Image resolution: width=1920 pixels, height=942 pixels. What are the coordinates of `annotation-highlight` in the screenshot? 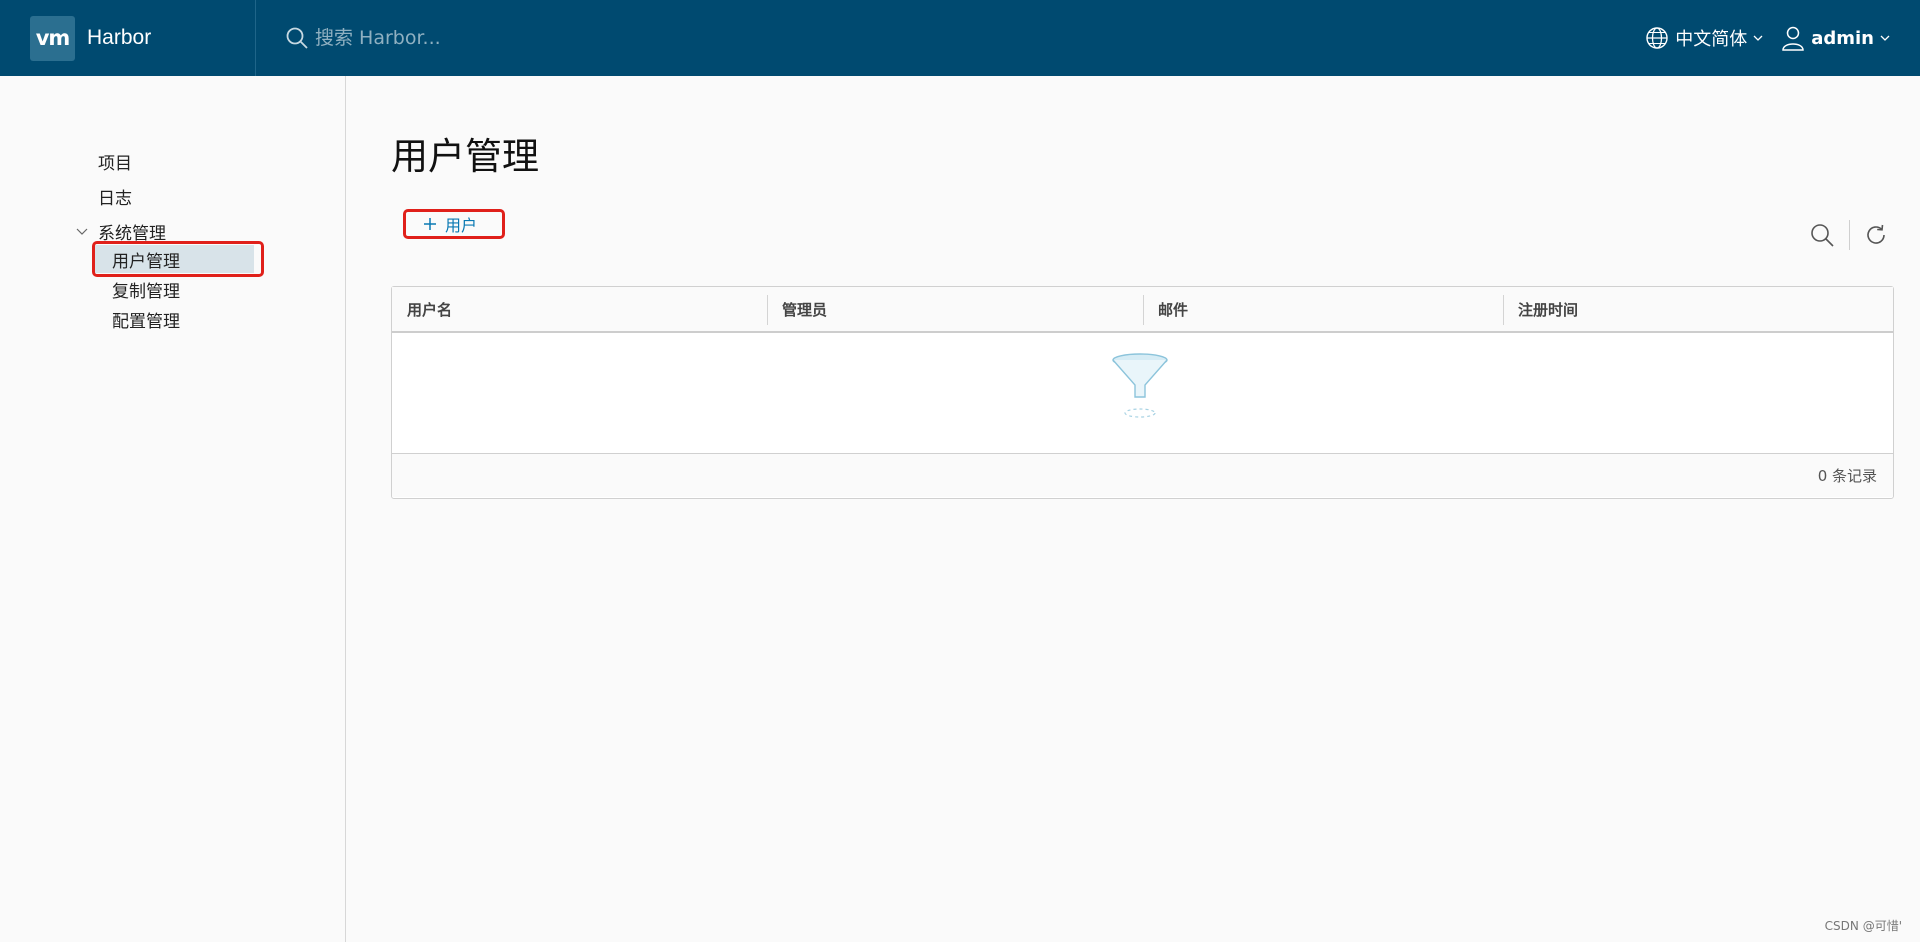 It's located at (178, 259).